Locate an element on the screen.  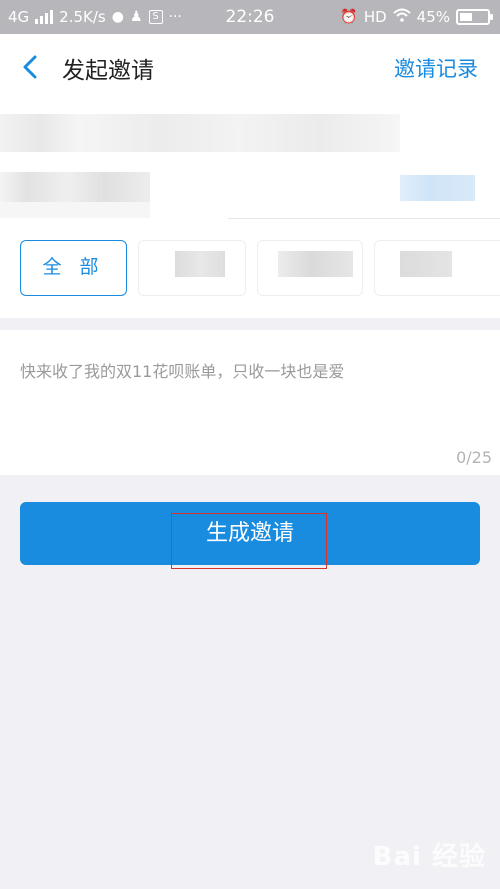
highlight-box is located at coordinates (249, 541).